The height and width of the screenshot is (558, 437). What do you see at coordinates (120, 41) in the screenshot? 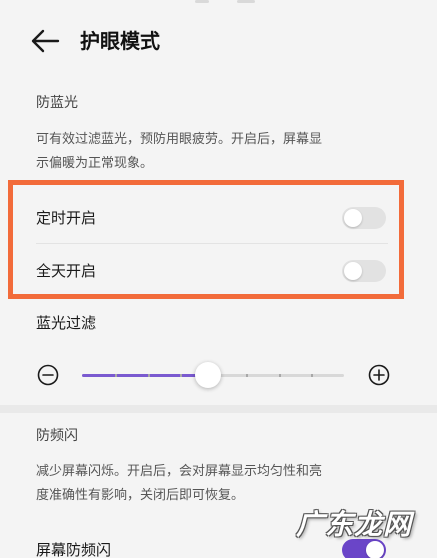
I see `page-title: 护眼模式` at bounding box center [120, 41].